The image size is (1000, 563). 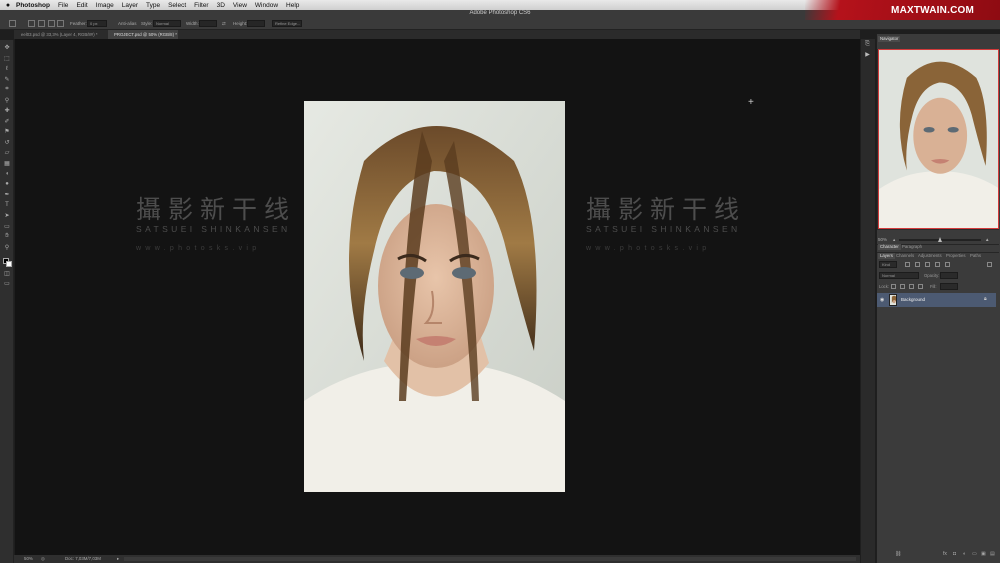 What do you see at coordinates (201, 5) in the screenshot?
I see `menu-filter: Filter` at bounding box center [201, 5].